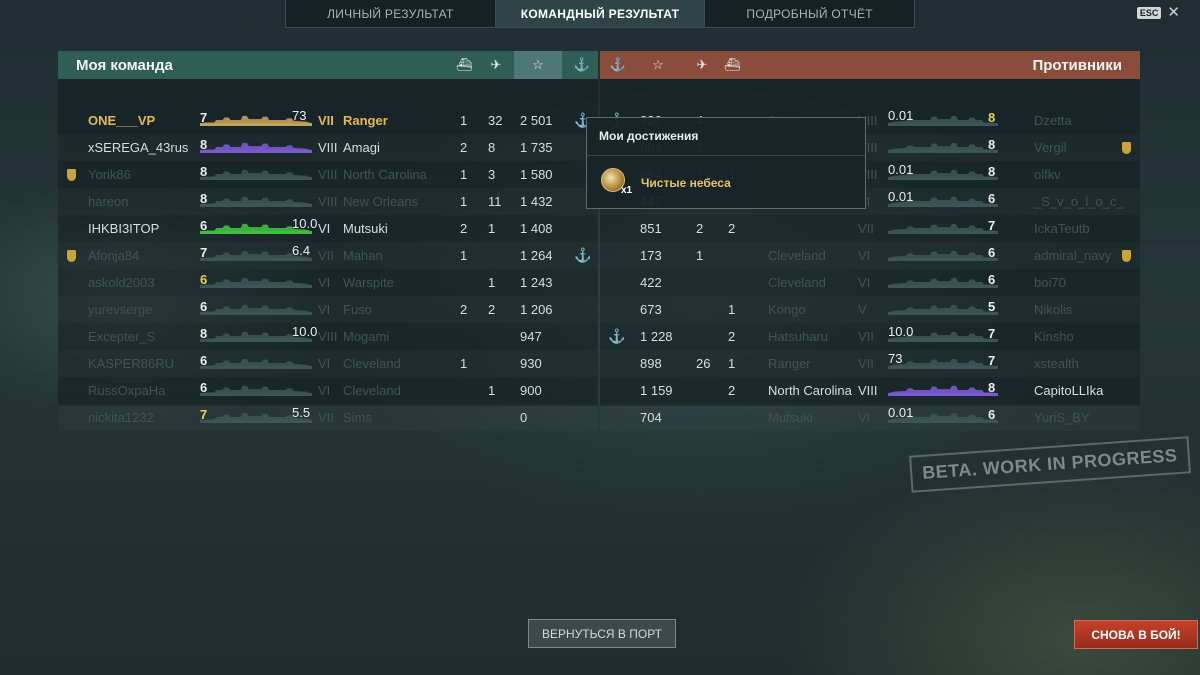 The width and height of the screenshot is (1200, 675). What do you see at coordinates (1072, 255) in the screenshot?
I see `player-name: admiral_navy` at bounding box center [1072, 255].